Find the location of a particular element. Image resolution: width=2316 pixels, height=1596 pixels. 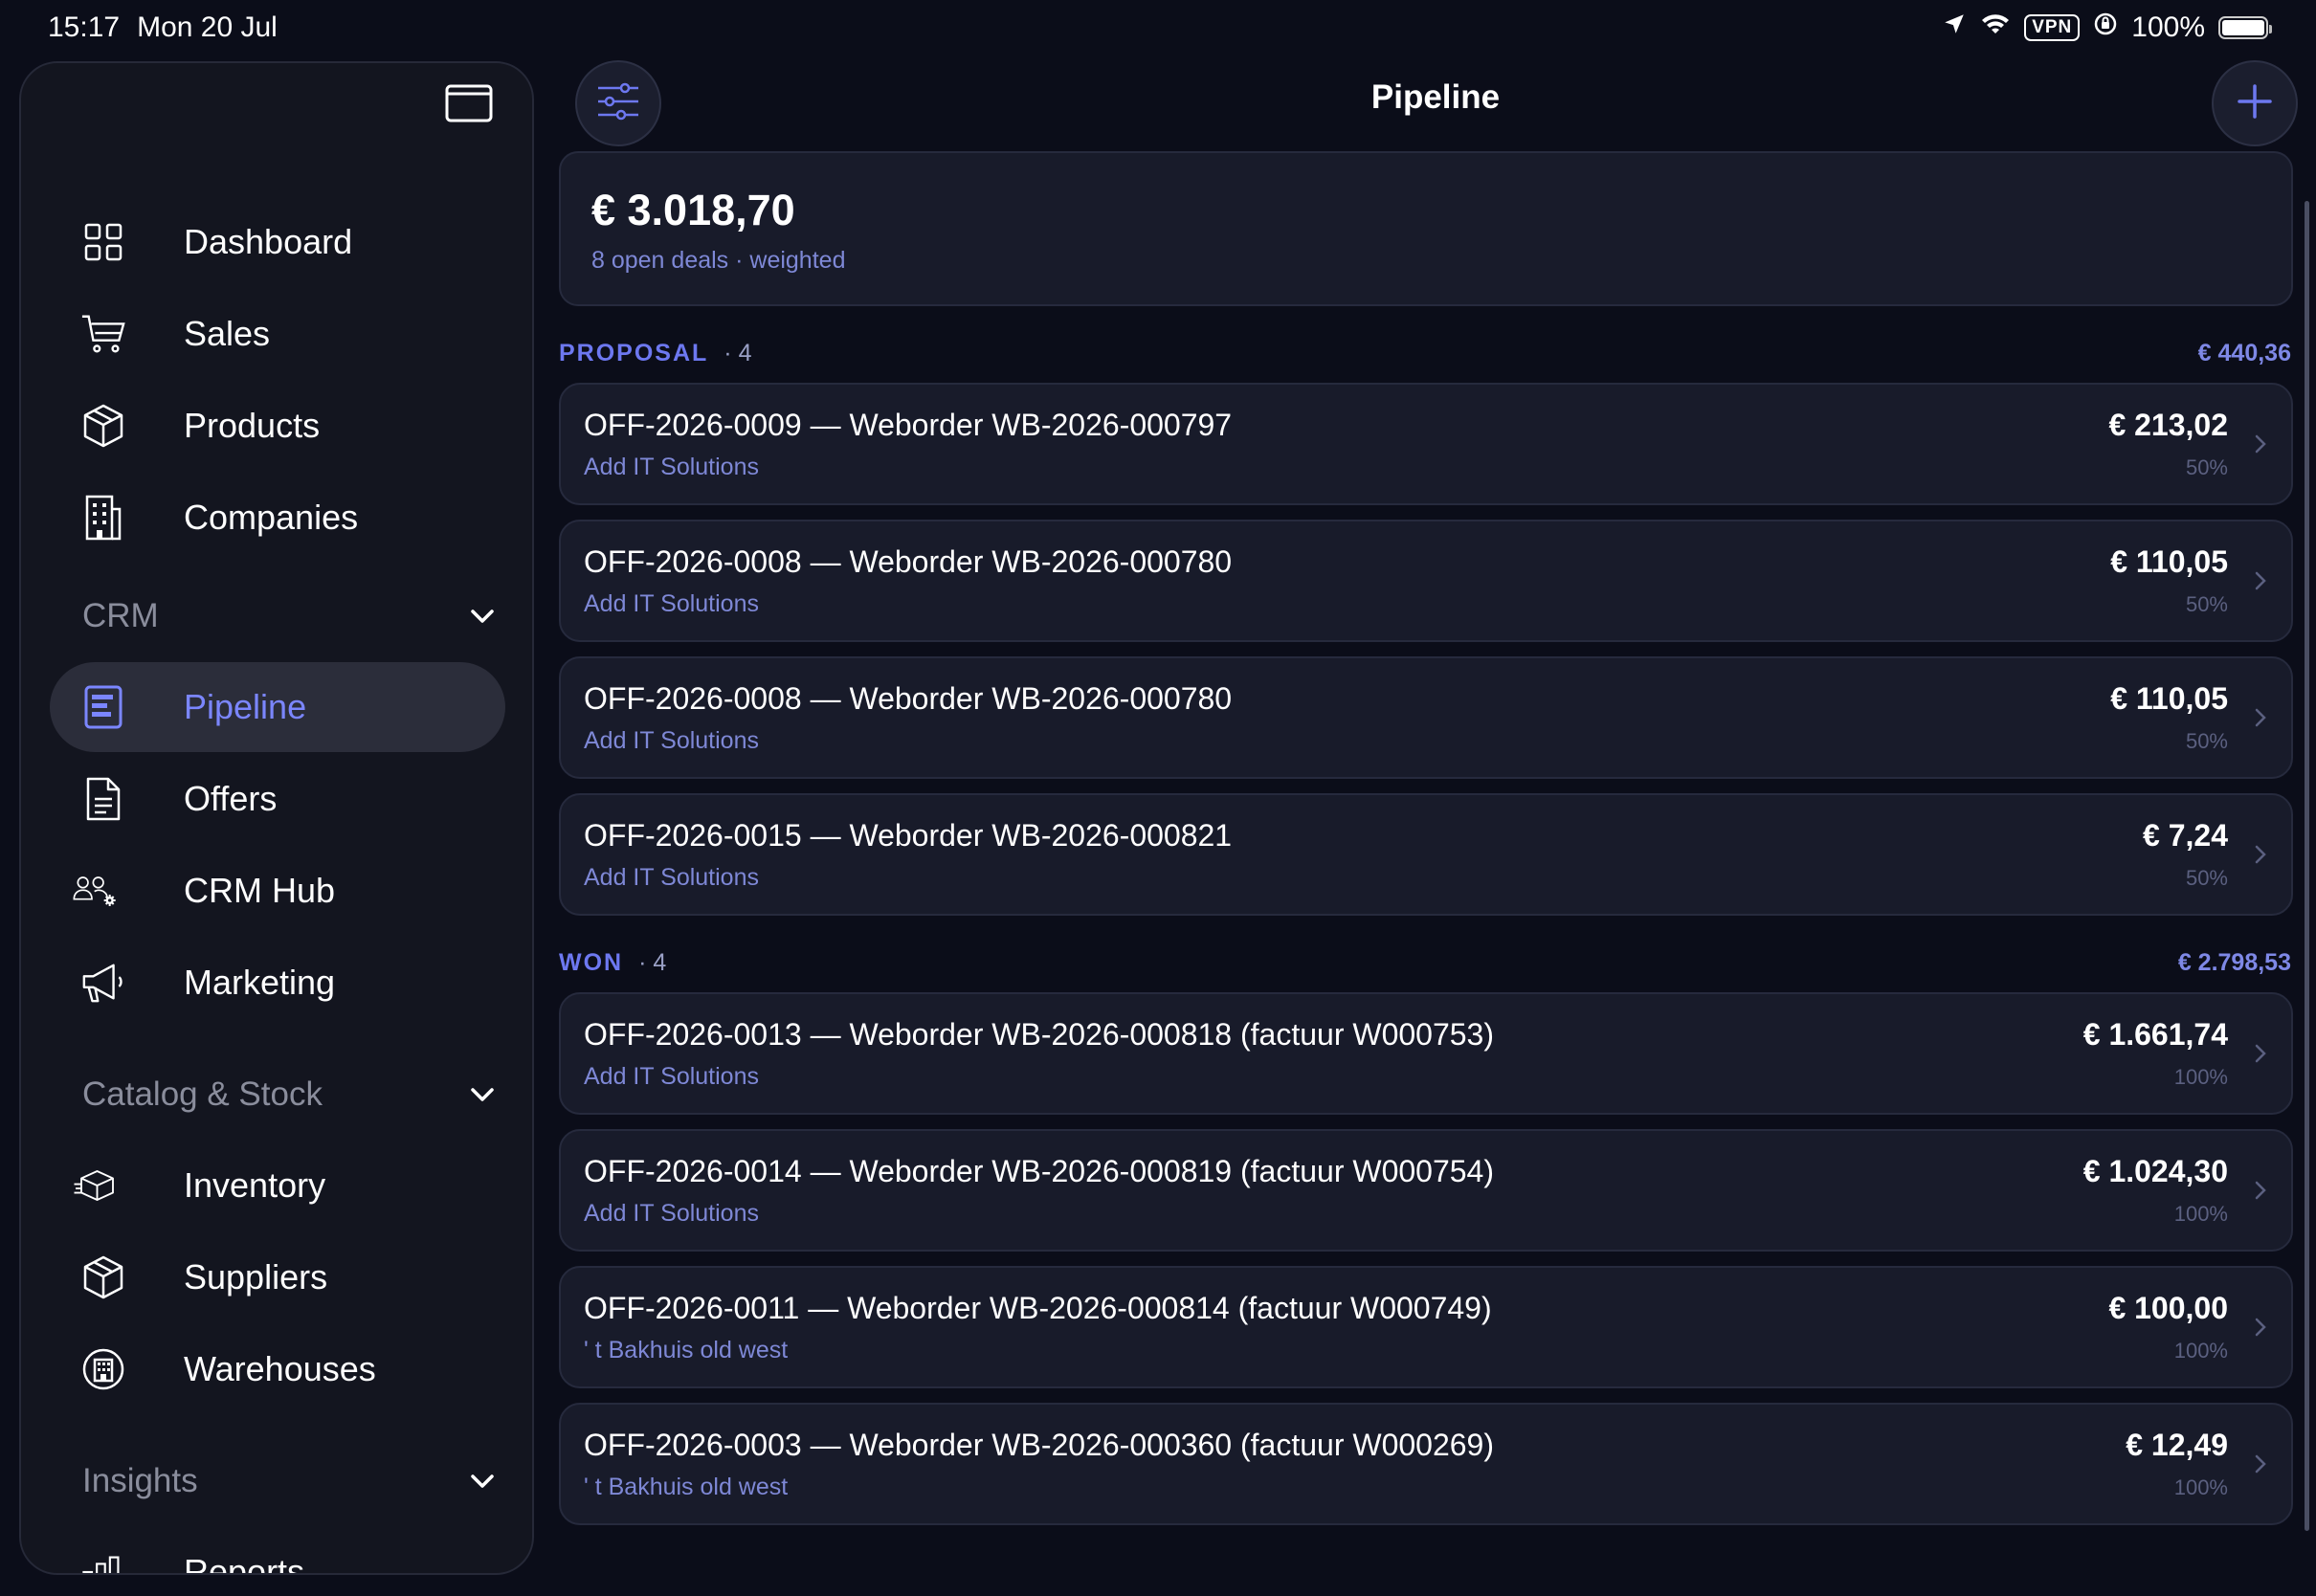

group-count: · 4 is located at coordinates (738, 353).